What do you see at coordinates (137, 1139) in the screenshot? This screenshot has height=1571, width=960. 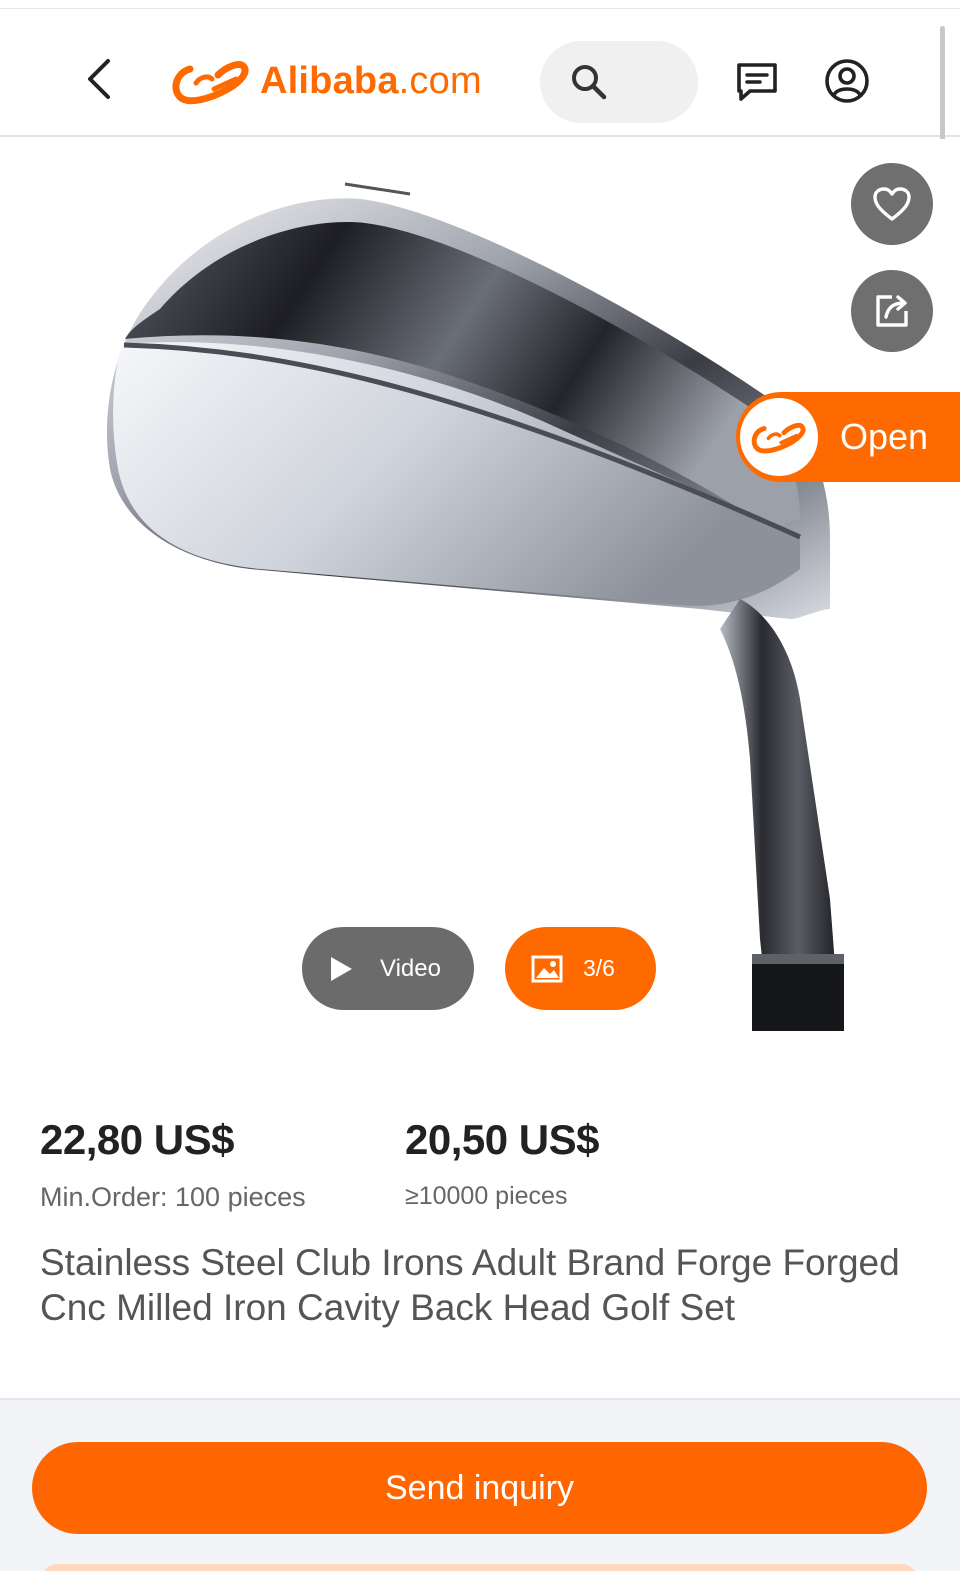 I see `tier1-price: 22,80 US$` at bounding box center [137, 1139].